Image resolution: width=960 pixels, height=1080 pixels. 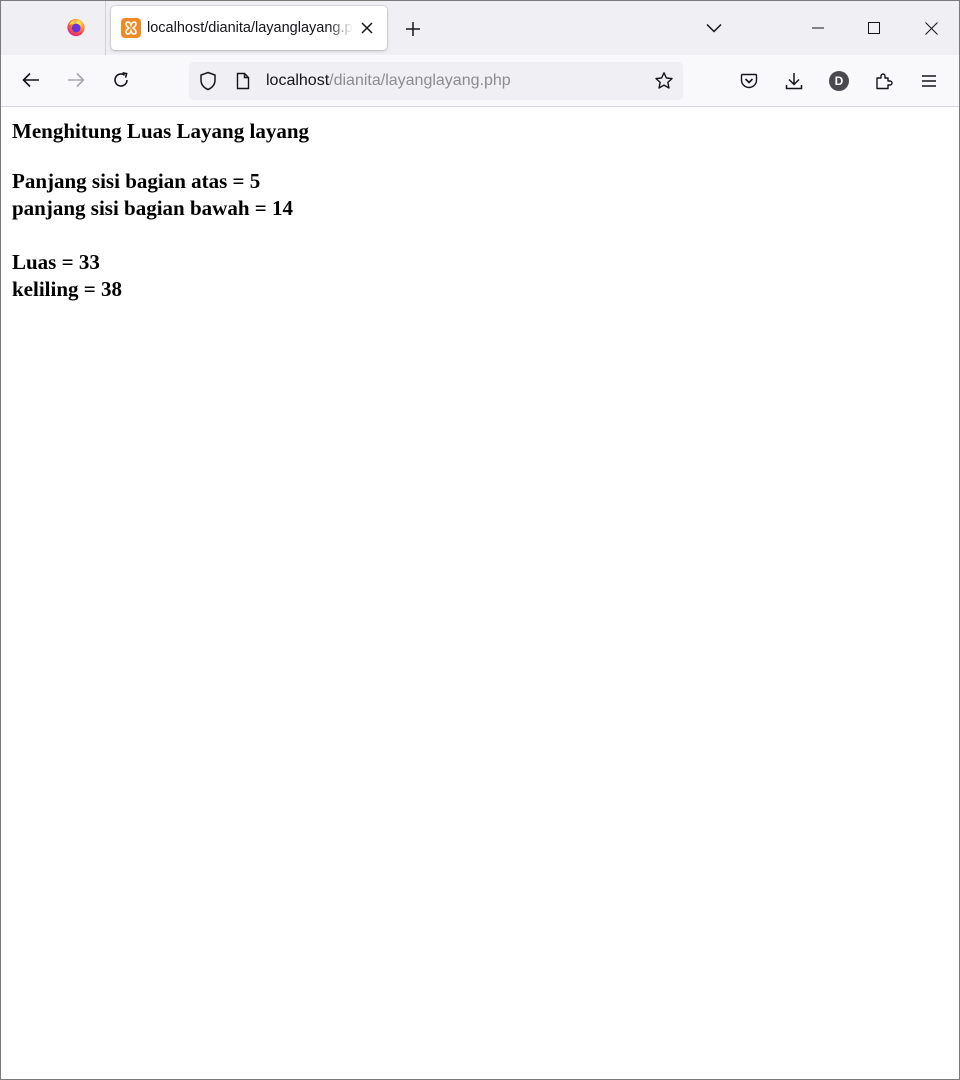 I want to click on bookmark-button, so click(x=664, y=81).